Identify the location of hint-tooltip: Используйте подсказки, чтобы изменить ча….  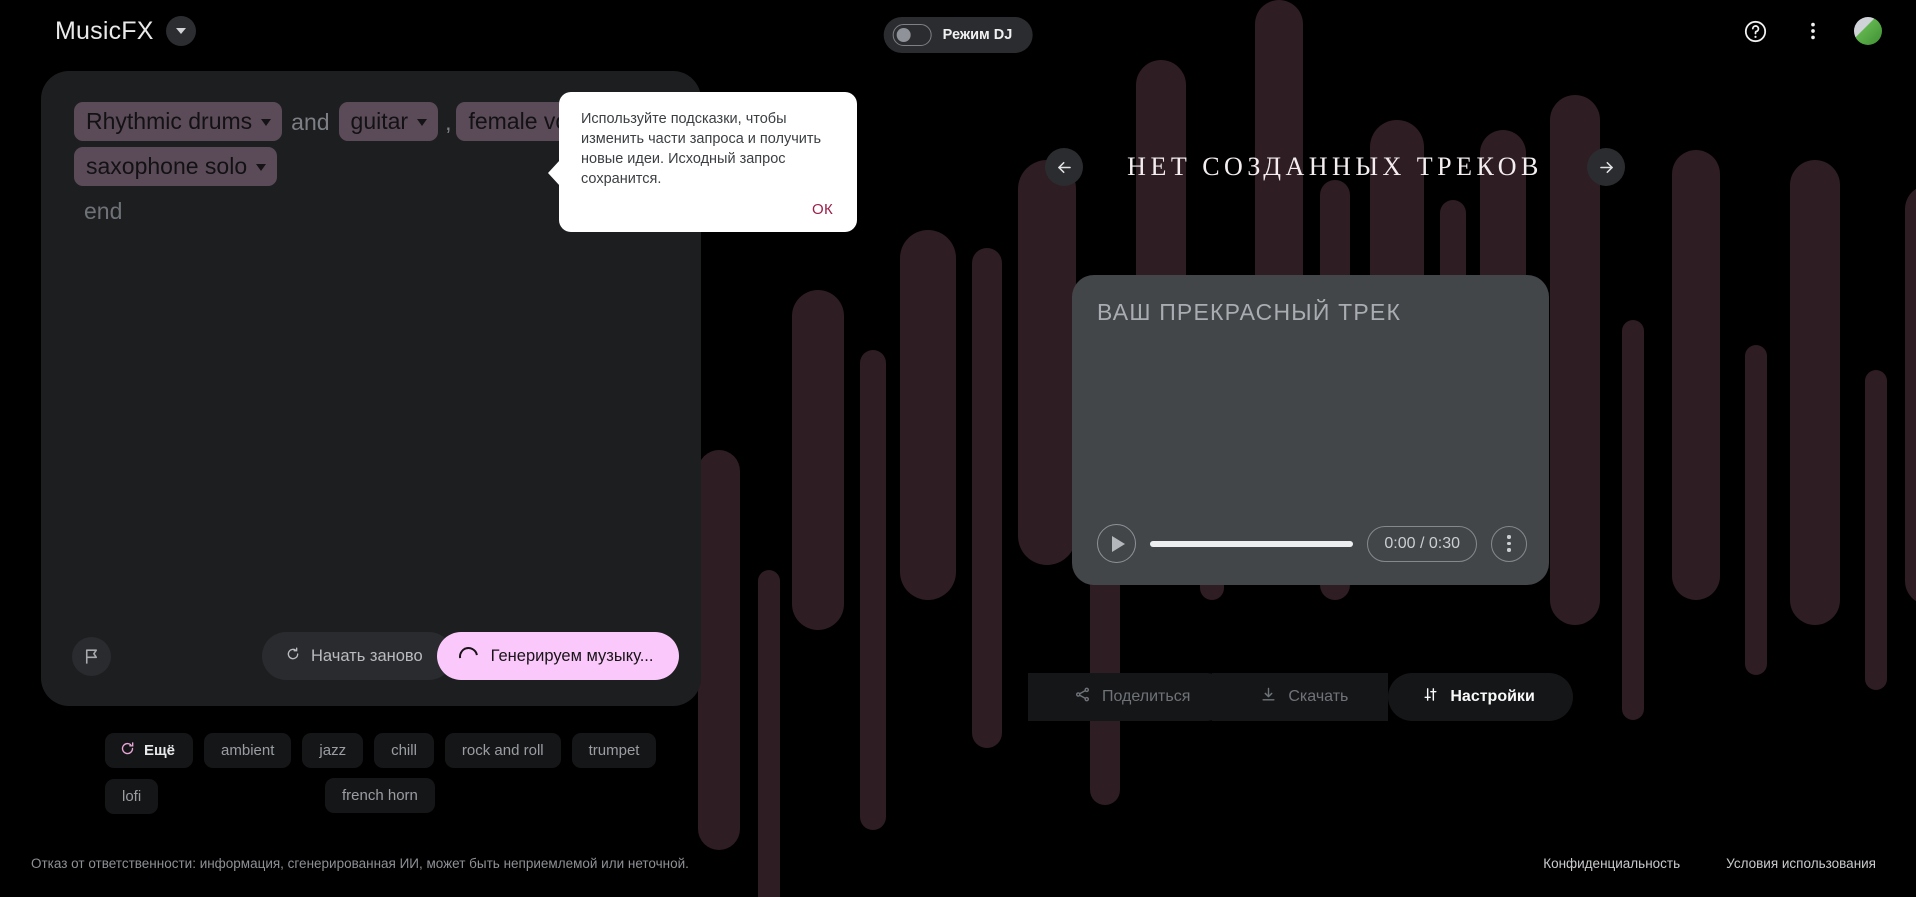
(702, 162).